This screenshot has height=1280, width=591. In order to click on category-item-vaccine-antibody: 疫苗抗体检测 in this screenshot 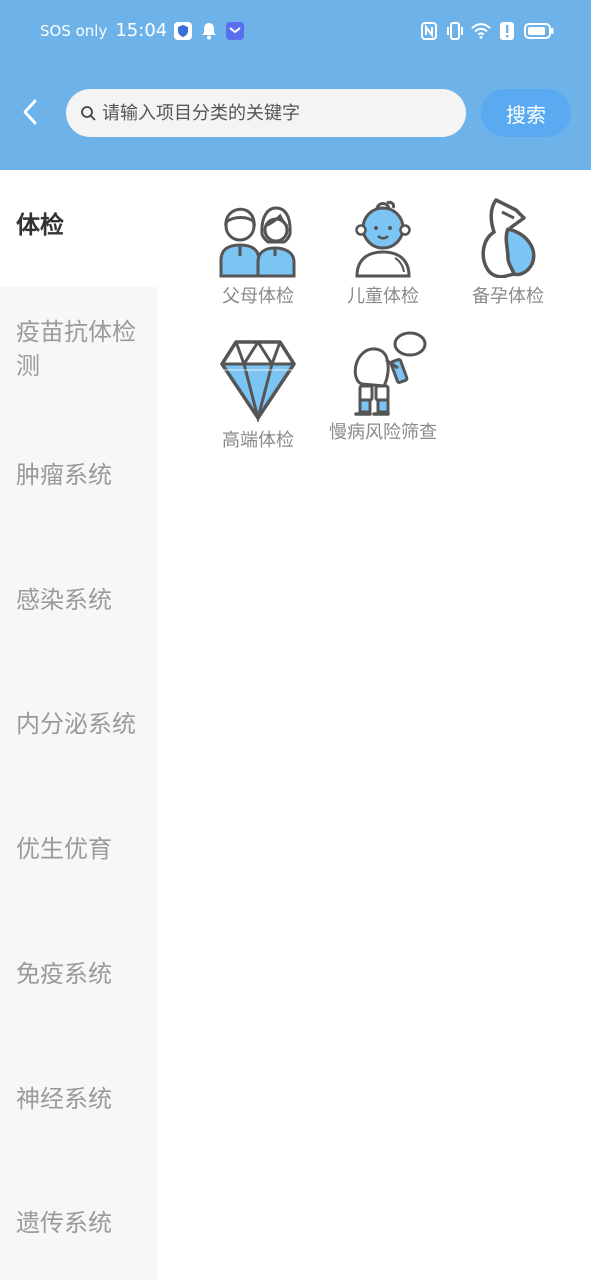, I will do `click(79, 349)`.